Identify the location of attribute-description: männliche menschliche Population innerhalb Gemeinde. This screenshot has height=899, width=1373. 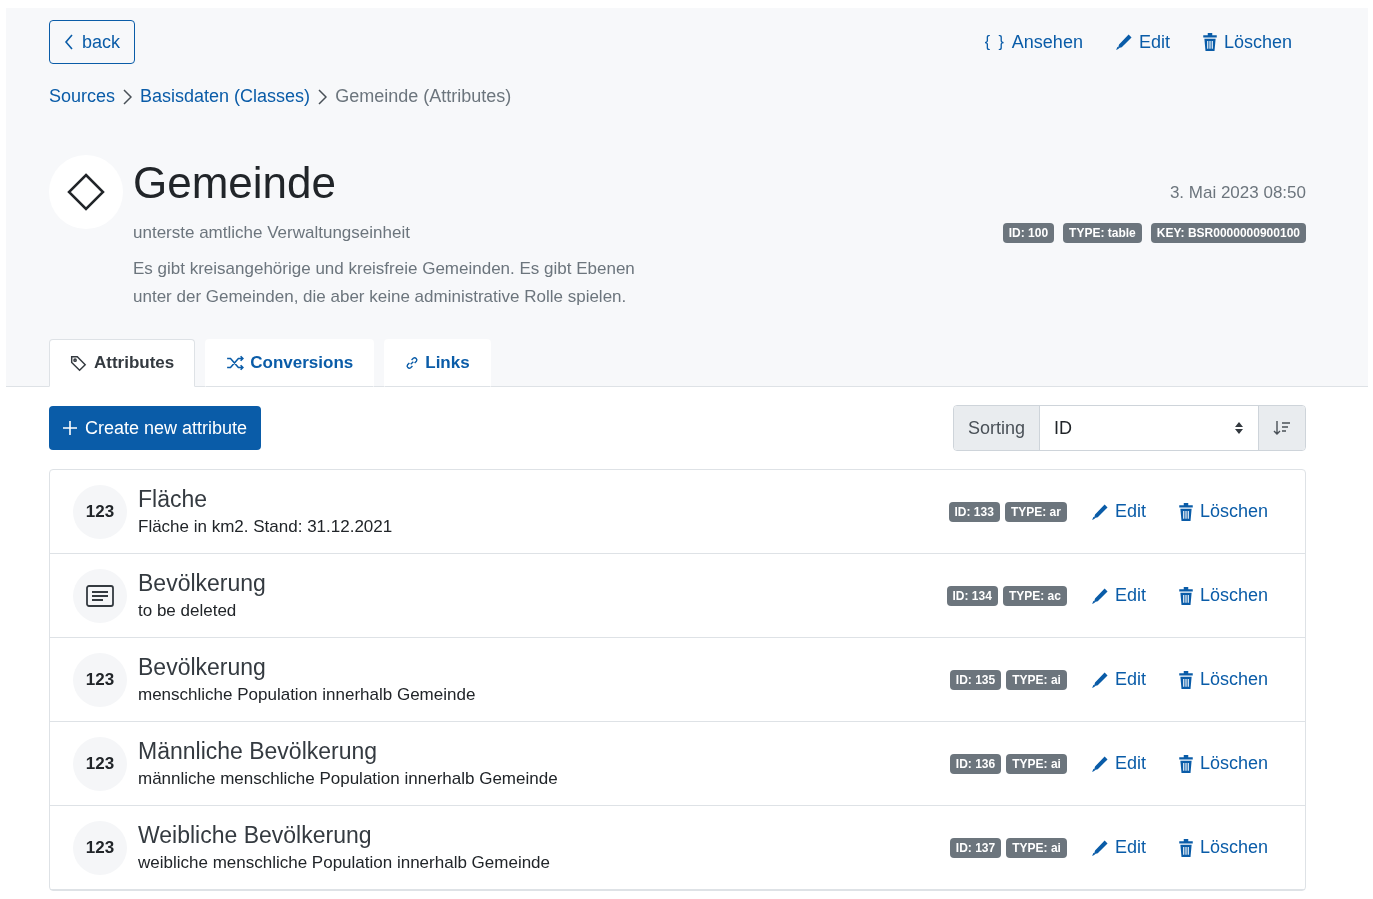
(348, 779).